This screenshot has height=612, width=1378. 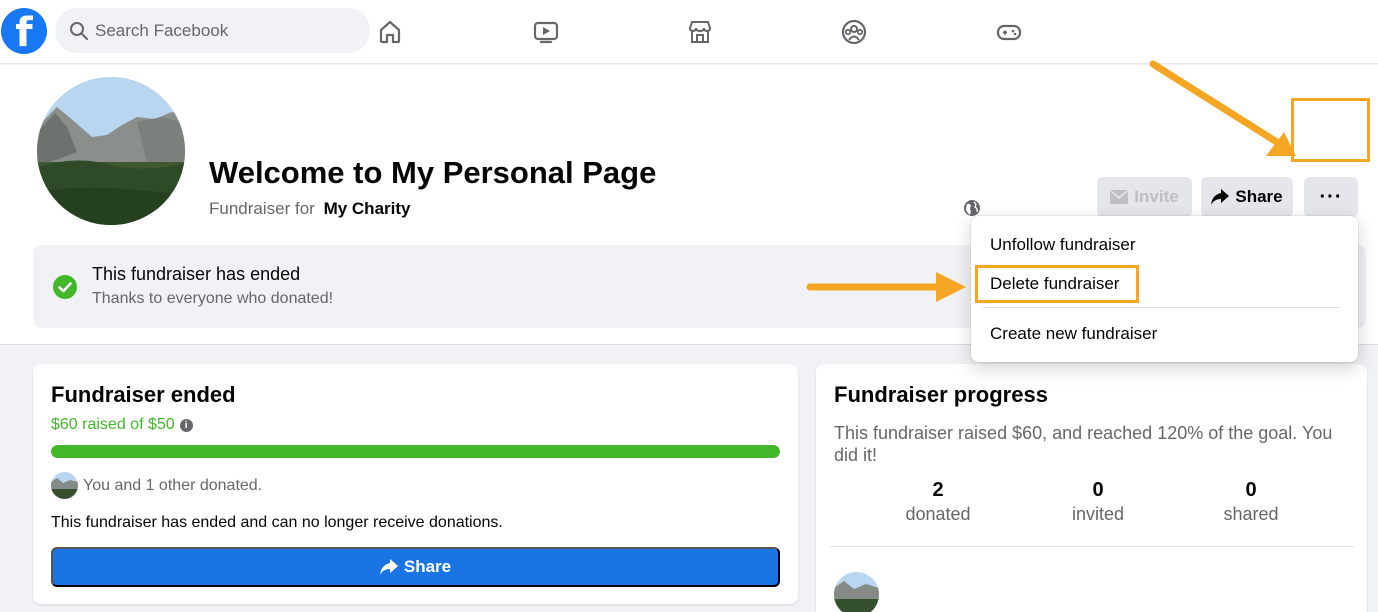 I want to click on stat-value: 2, so click(x=938, y=490).